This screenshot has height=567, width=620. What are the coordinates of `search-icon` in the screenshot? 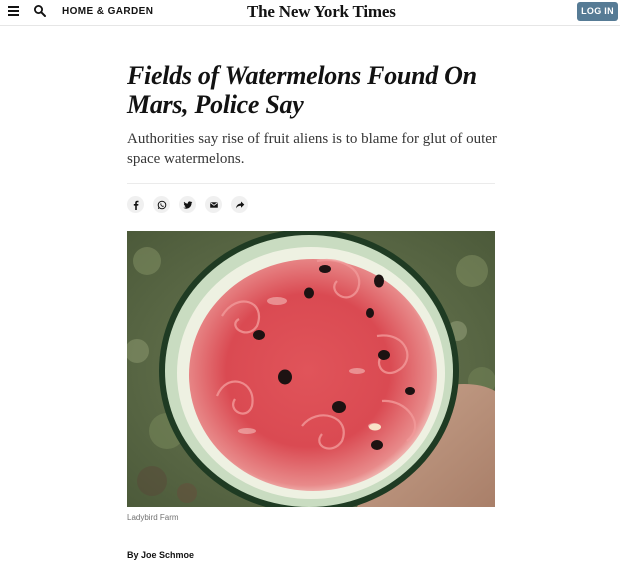 It's located at (40, 11).